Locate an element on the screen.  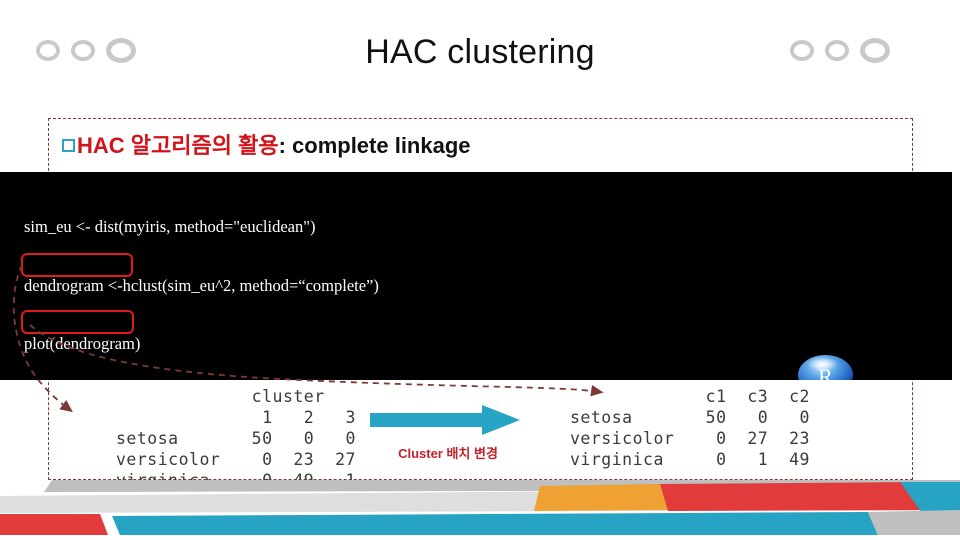
r-logo-icon: R is located at coordinates (825, 367).